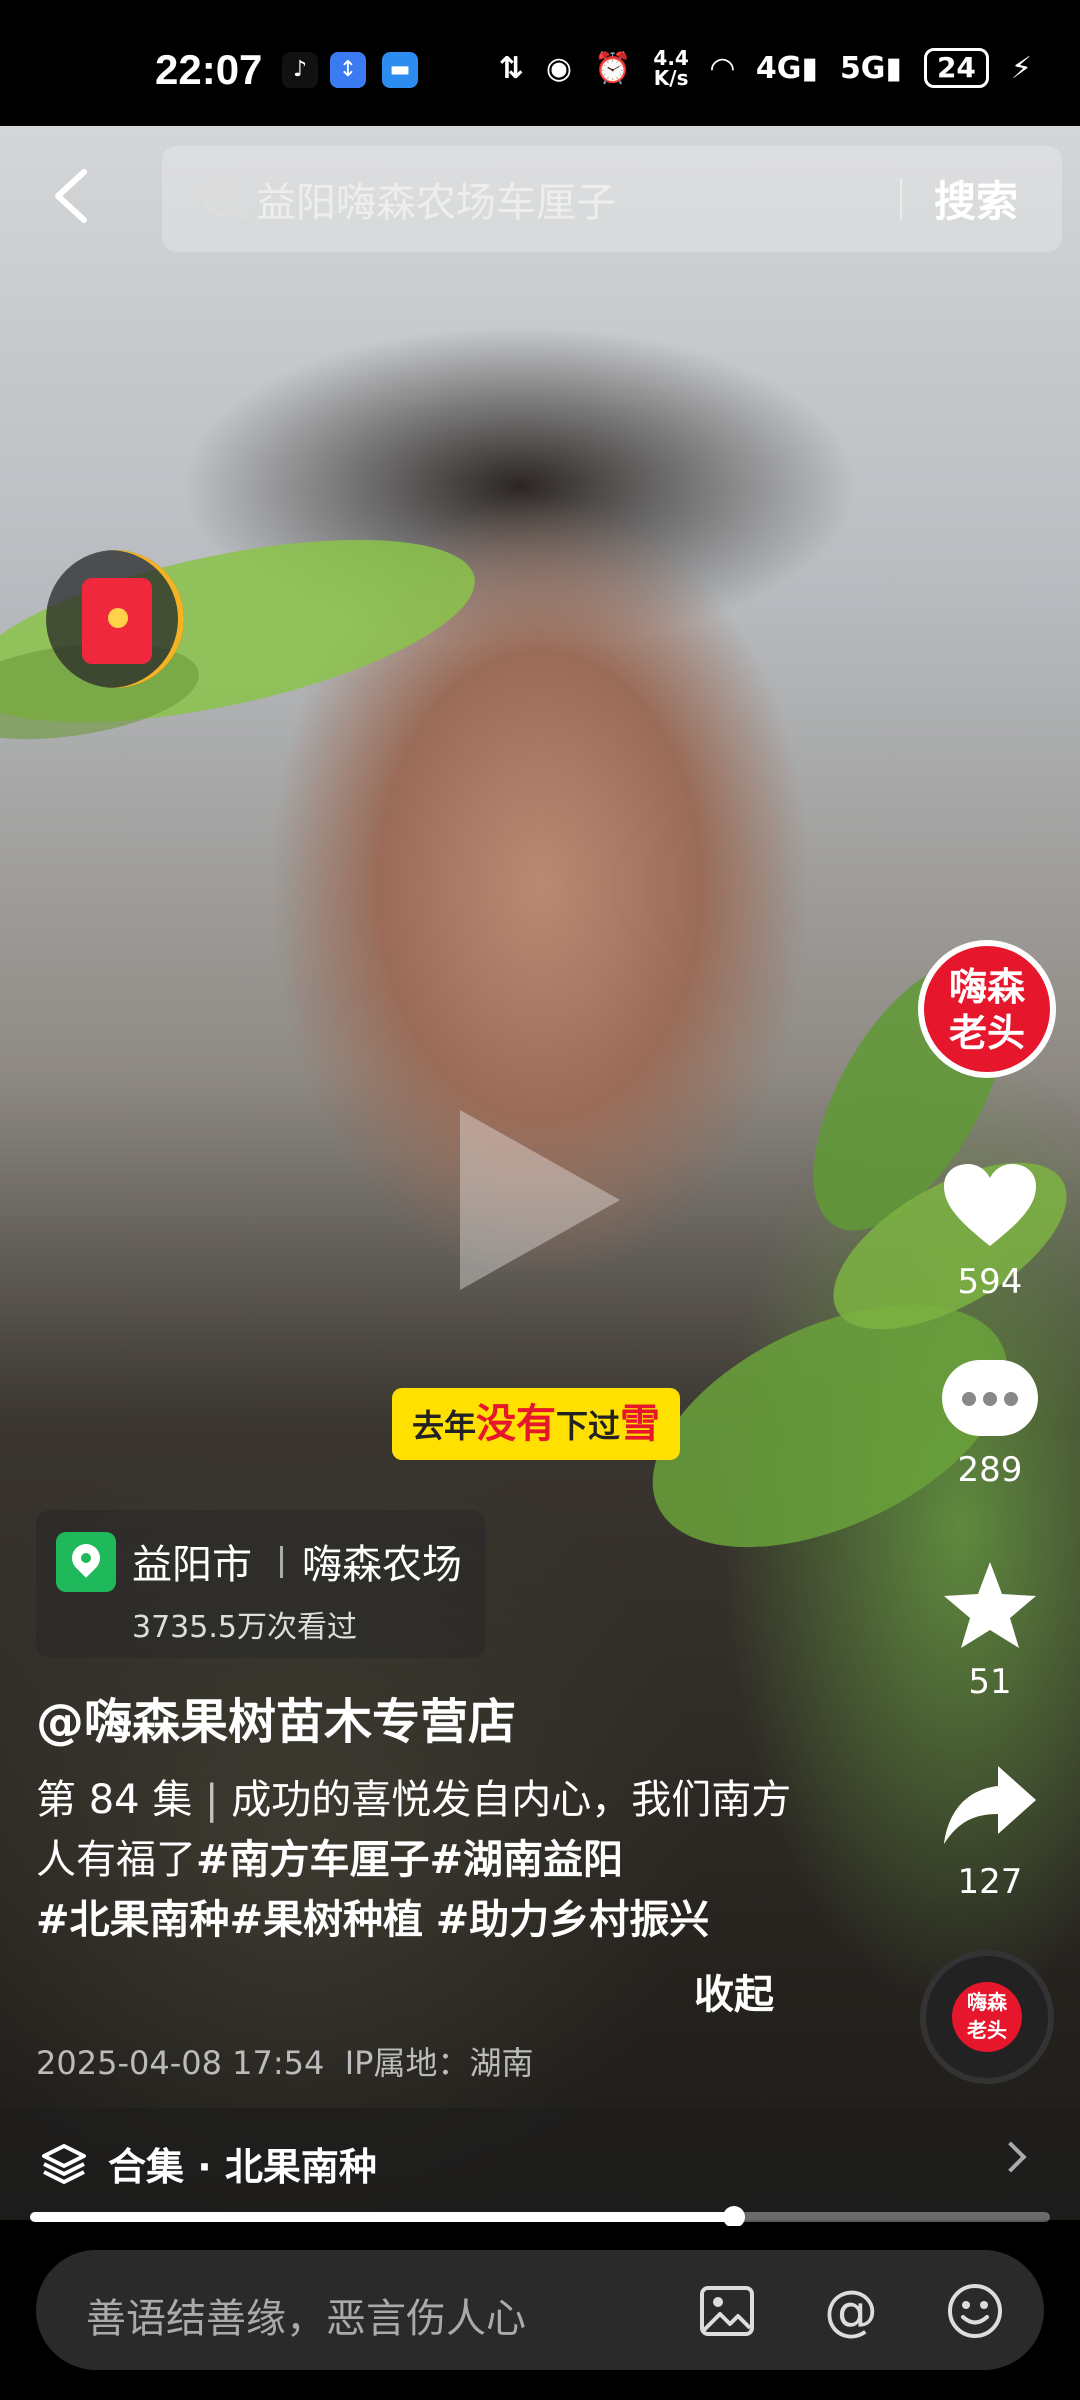 Image resolution: width=1080 pixels, height=2400 pixels. I want to click on caption-part: 去年, so click(444, 1426).